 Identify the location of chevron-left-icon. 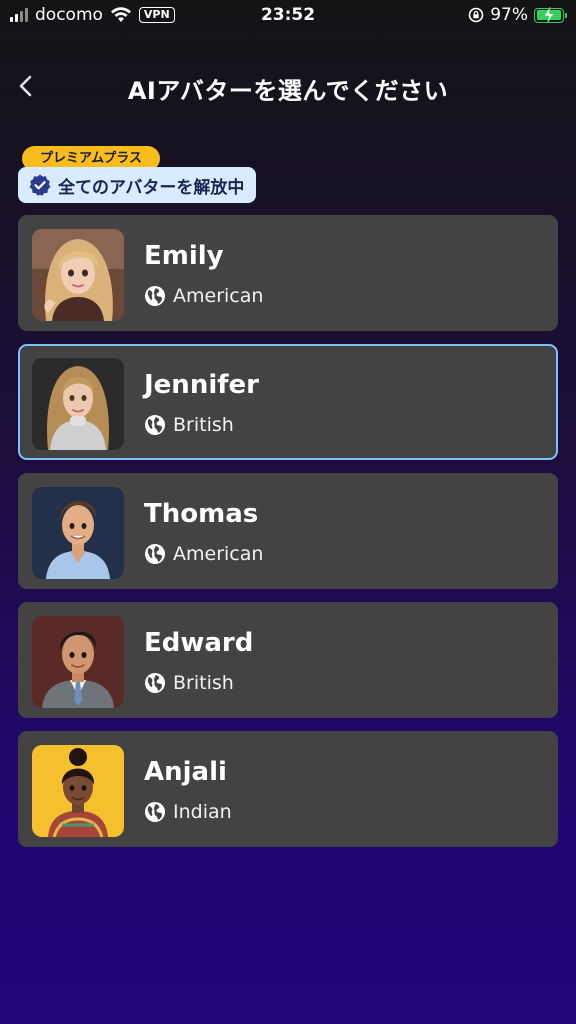
(25, 86).